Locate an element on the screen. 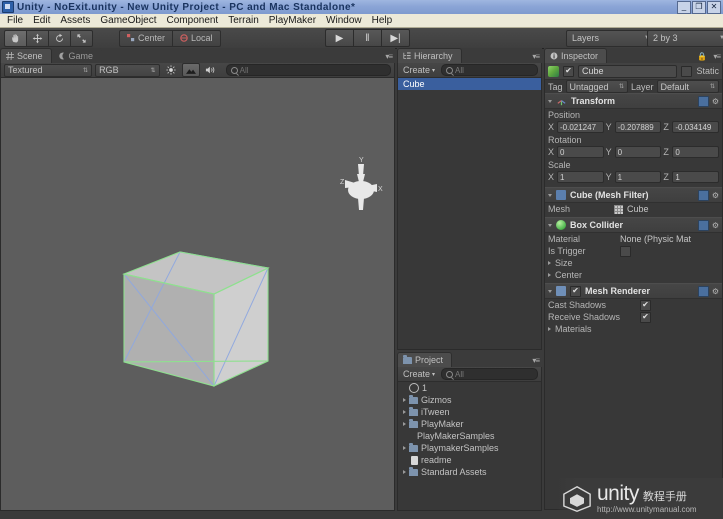  rotation-y-field: 0 is located at coordinates (638, 152).